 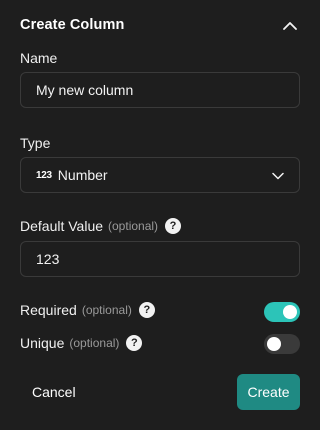 What do you see at coordinates (62, 226) in the screenshot?
I see `default-value-label-text: Default Value` at bounding box center [62, 226].